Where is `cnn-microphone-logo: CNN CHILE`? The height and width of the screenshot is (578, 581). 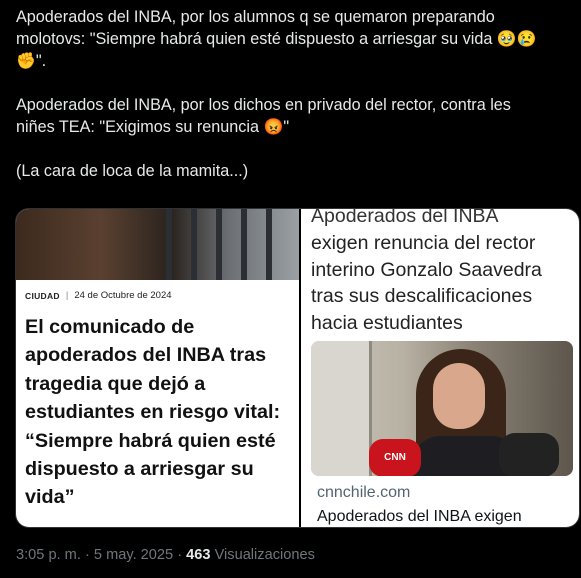
cnn-microphone-logo: CNN CHILE is located at coordinates (395, 457).